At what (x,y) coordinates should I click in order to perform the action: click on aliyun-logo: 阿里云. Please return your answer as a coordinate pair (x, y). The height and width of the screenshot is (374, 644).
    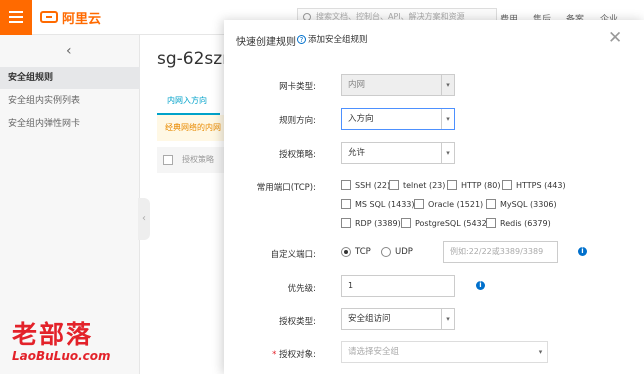
    Looking at the image, I should click on (71, 18).